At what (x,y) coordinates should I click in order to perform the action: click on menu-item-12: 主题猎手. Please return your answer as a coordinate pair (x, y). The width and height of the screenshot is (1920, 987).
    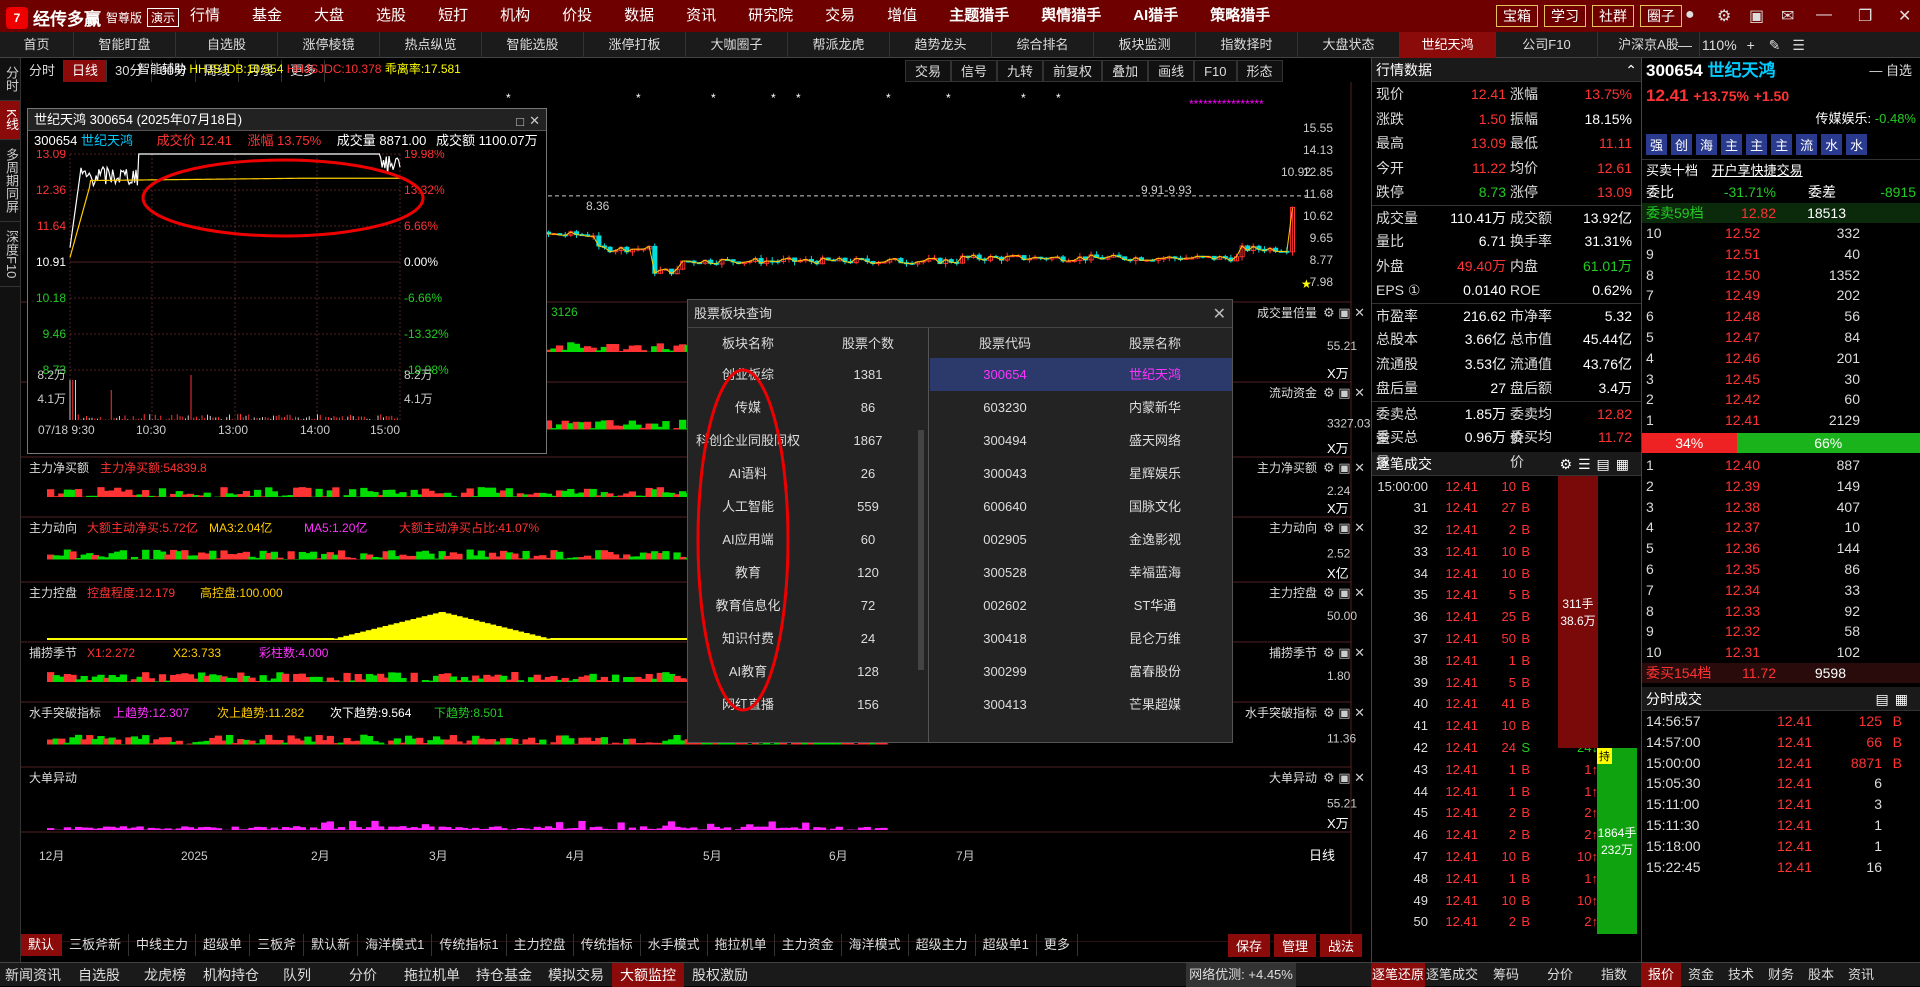
    Looking at the image, I should click on (979, 16).